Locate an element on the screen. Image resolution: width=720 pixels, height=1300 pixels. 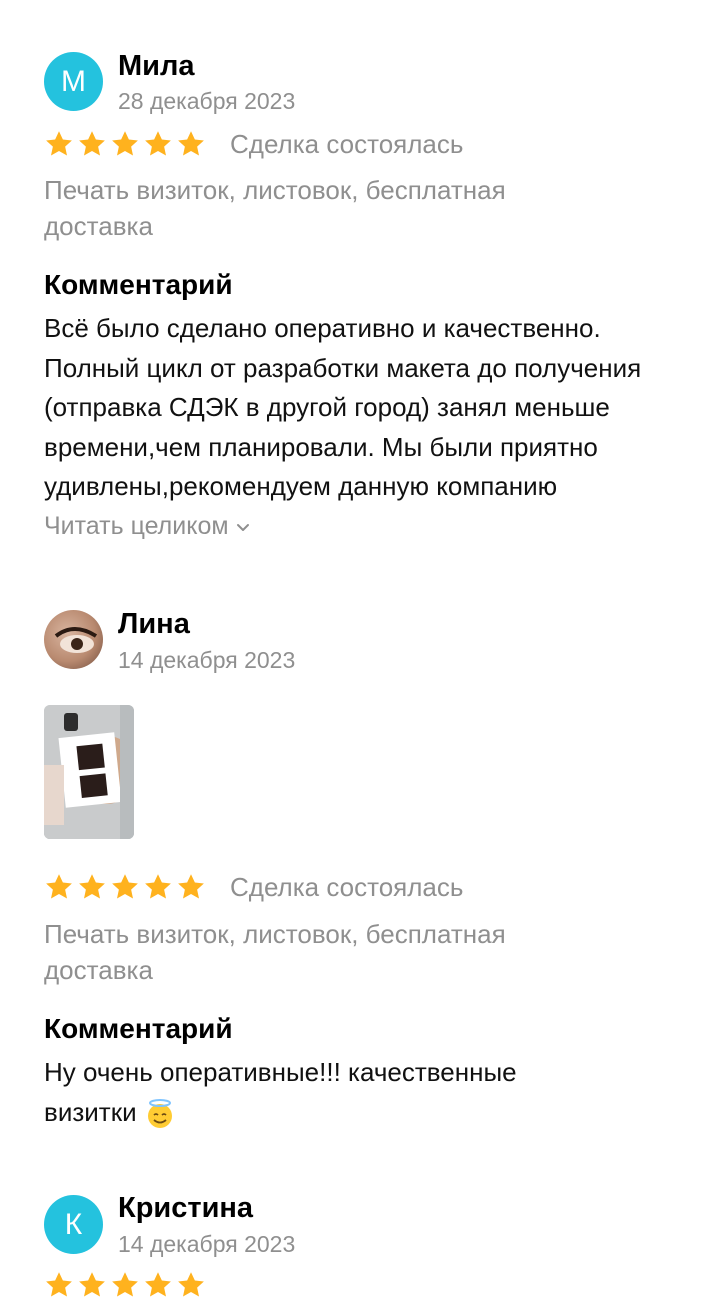
reviewer-name: Кристина is located at coordinates (185, 1208).